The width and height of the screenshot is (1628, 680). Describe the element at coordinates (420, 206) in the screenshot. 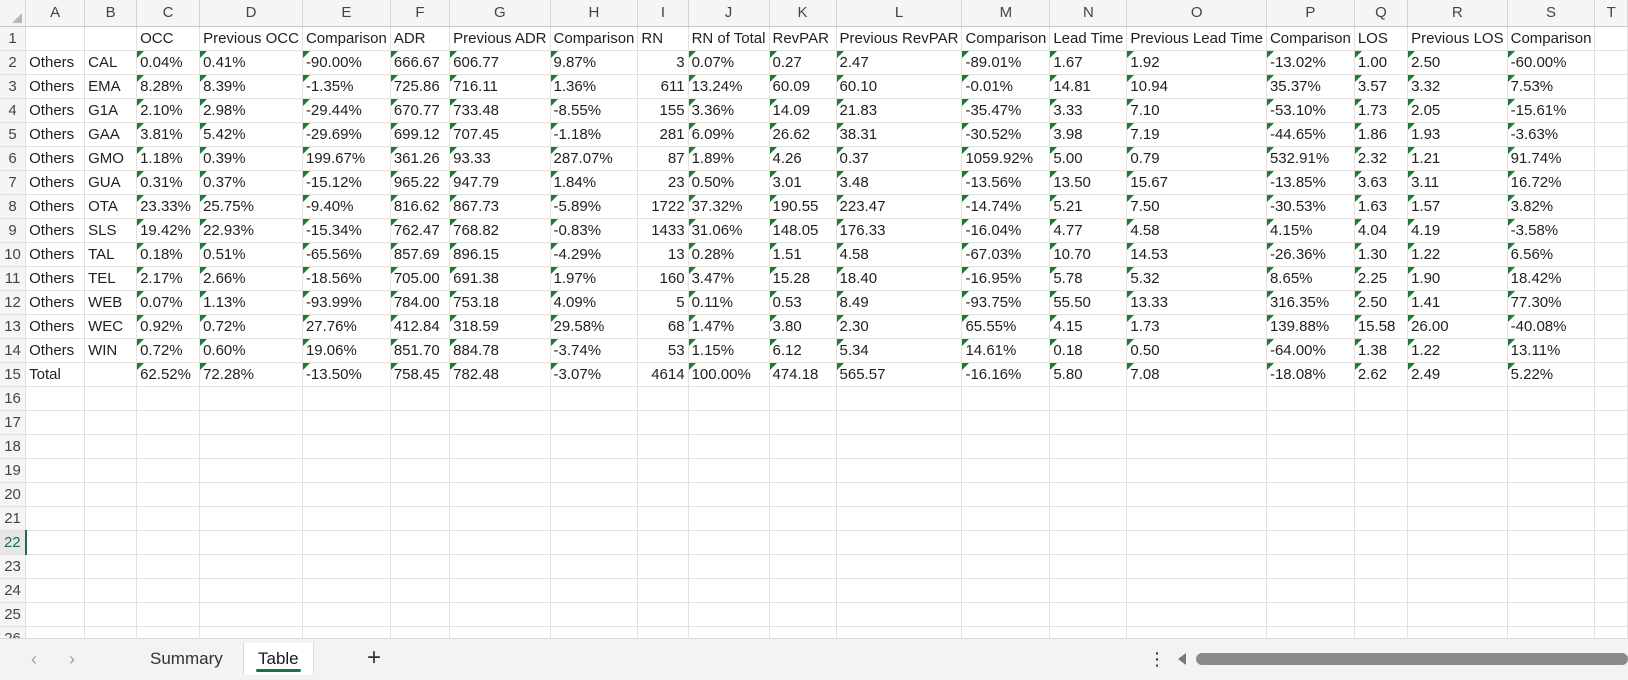

I see `cell: 816.62` at that location.